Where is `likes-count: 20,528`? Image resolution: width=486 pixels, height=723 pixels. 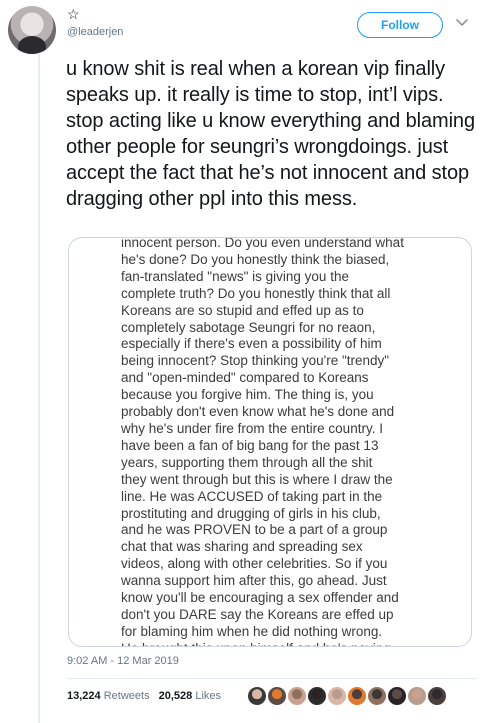
likes-count: 20,528 is located at coordinates (176, 696).